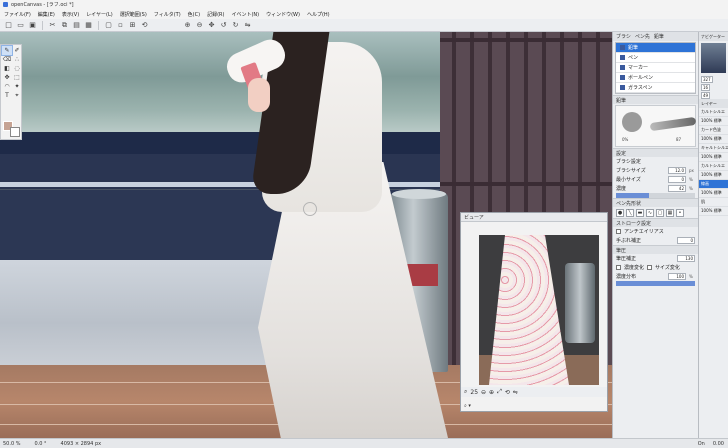  What do you see at coordinates (507, 392) in the screenshot?
I see `viewer-rotate-icon: ⟲` at bounding box center [507, 392].